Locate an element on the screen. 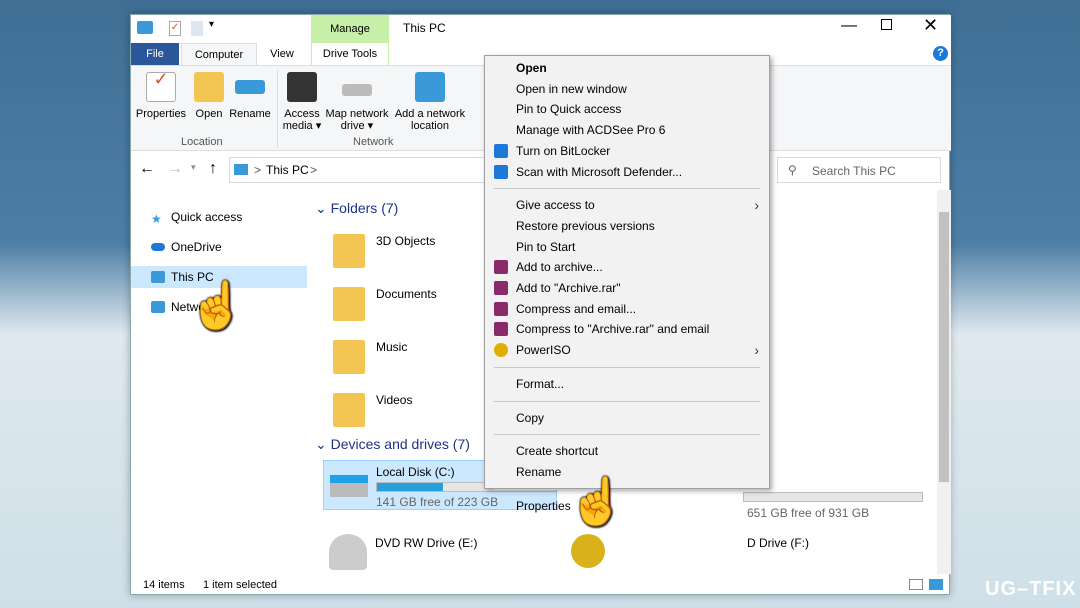  rename-button: Rename is located at coordinates (250, 96).